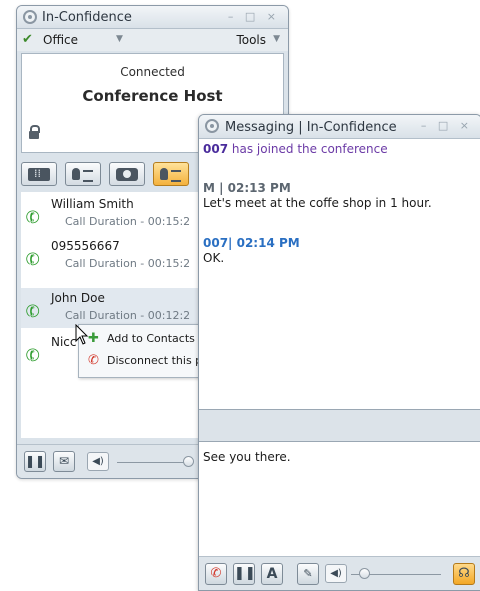 The image size is (480, 591). Describe the element at coordinates (339, 499) in the screenshot. I see `message-compose-input: See you there.` at that location.